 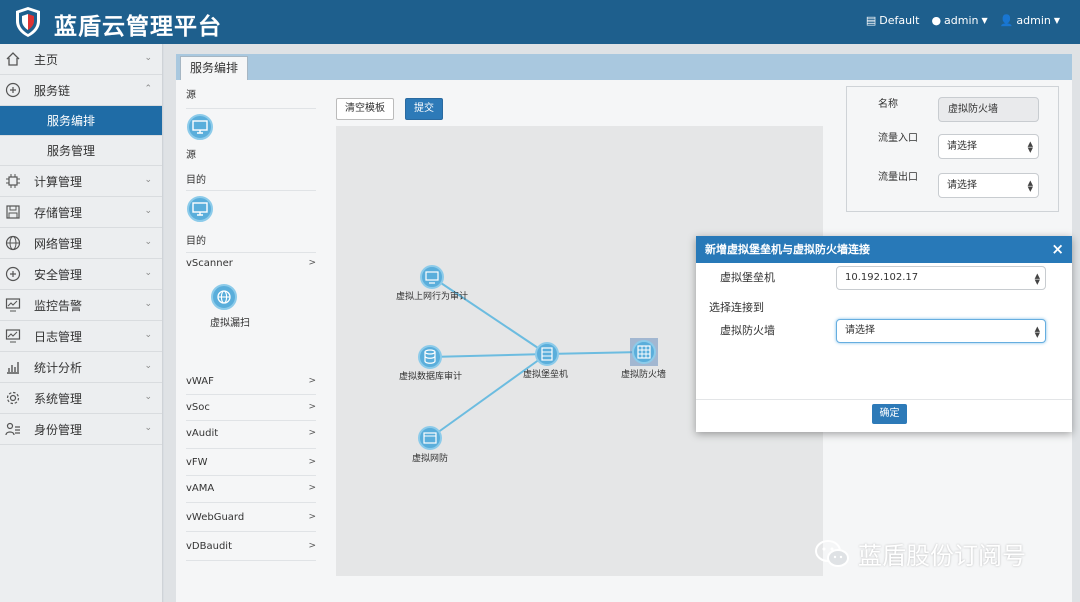 I want to click on wechat-watermark: 蓝盾股份订阅号, so click(x=920, y=553).